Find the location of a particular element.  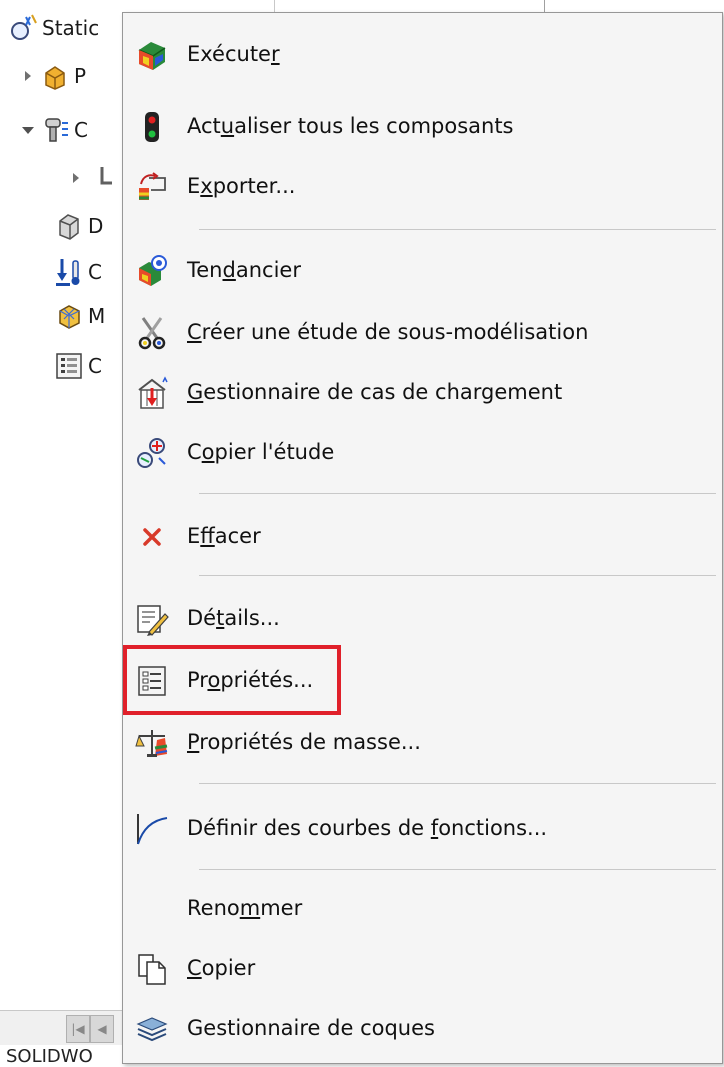

fixture-icon is located at coordinates (69, 226).